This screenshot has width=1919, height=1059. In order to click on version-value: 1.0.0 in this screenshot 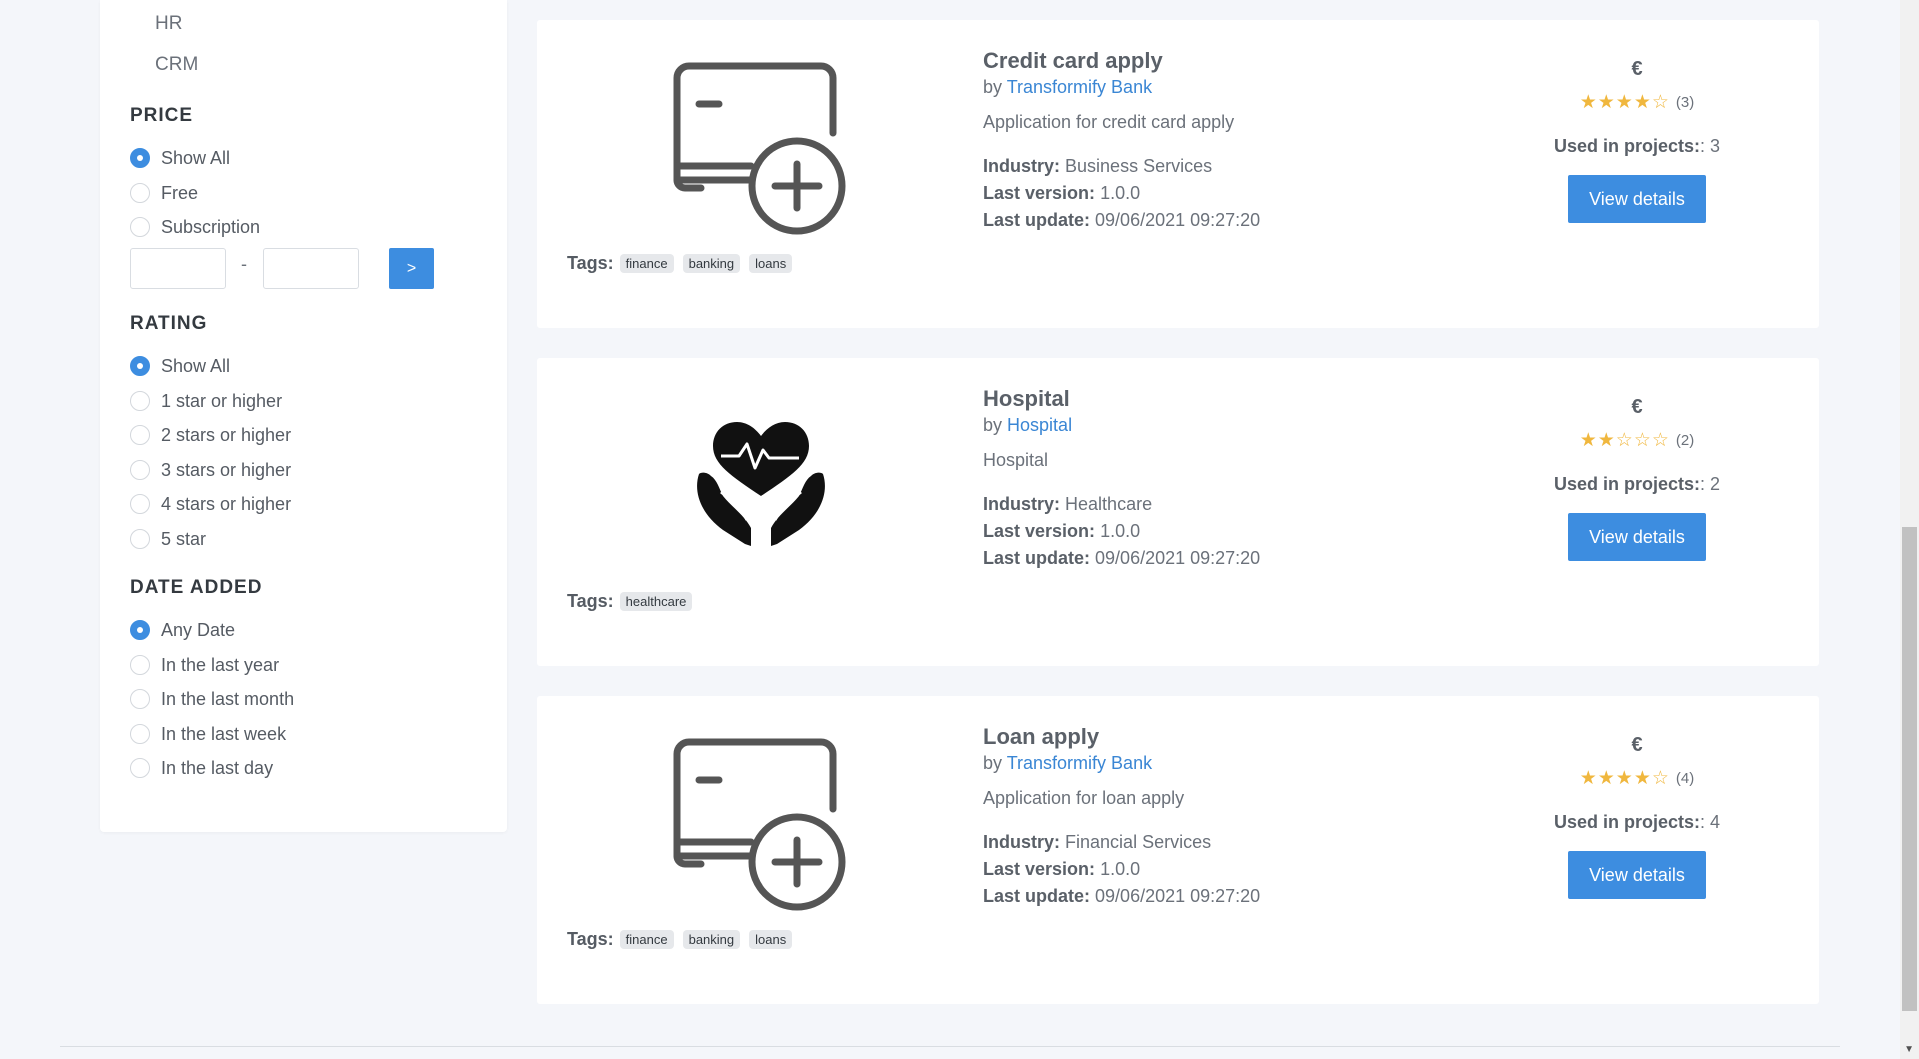, I will do `click(1120, 869)`.